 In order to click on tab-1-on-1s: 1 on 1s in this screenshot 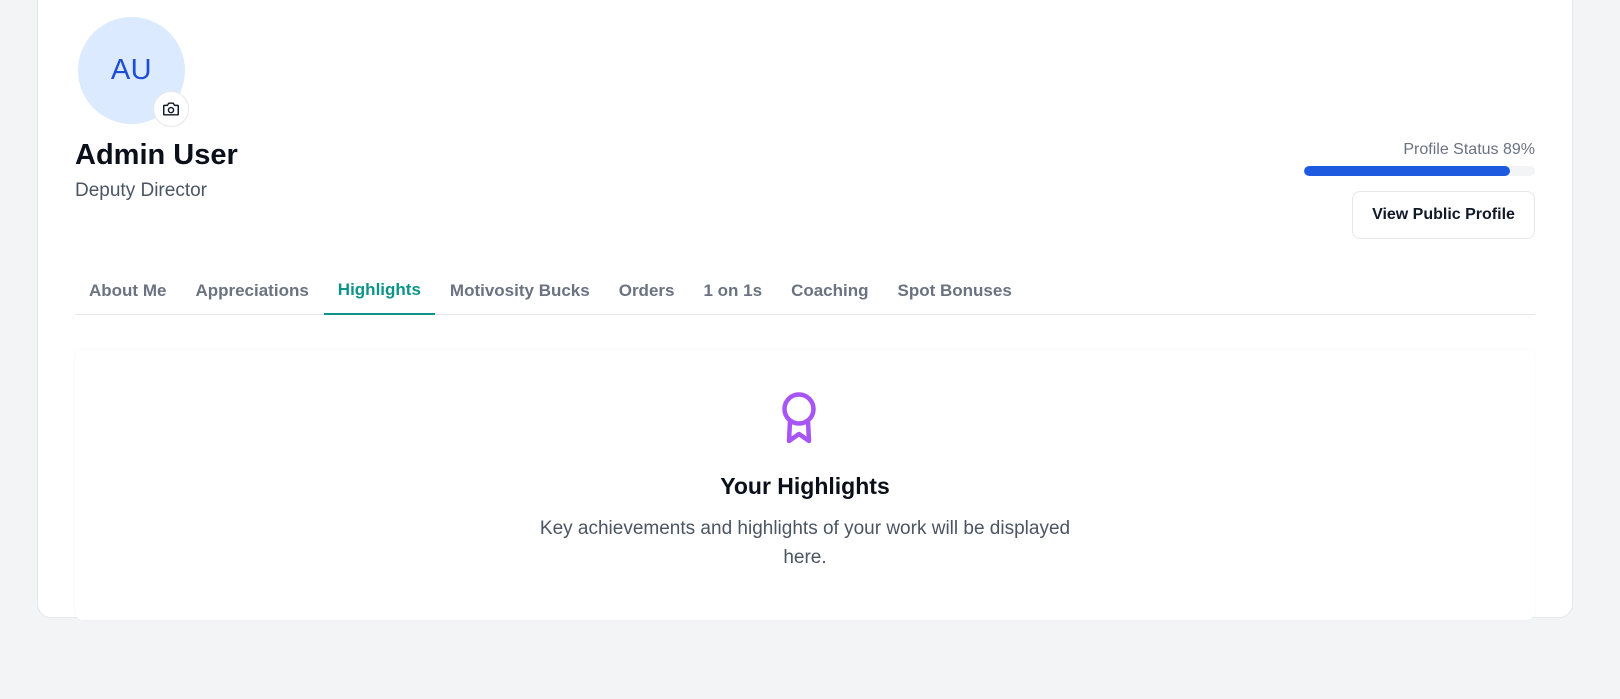, I will do `click(732, 292)`.